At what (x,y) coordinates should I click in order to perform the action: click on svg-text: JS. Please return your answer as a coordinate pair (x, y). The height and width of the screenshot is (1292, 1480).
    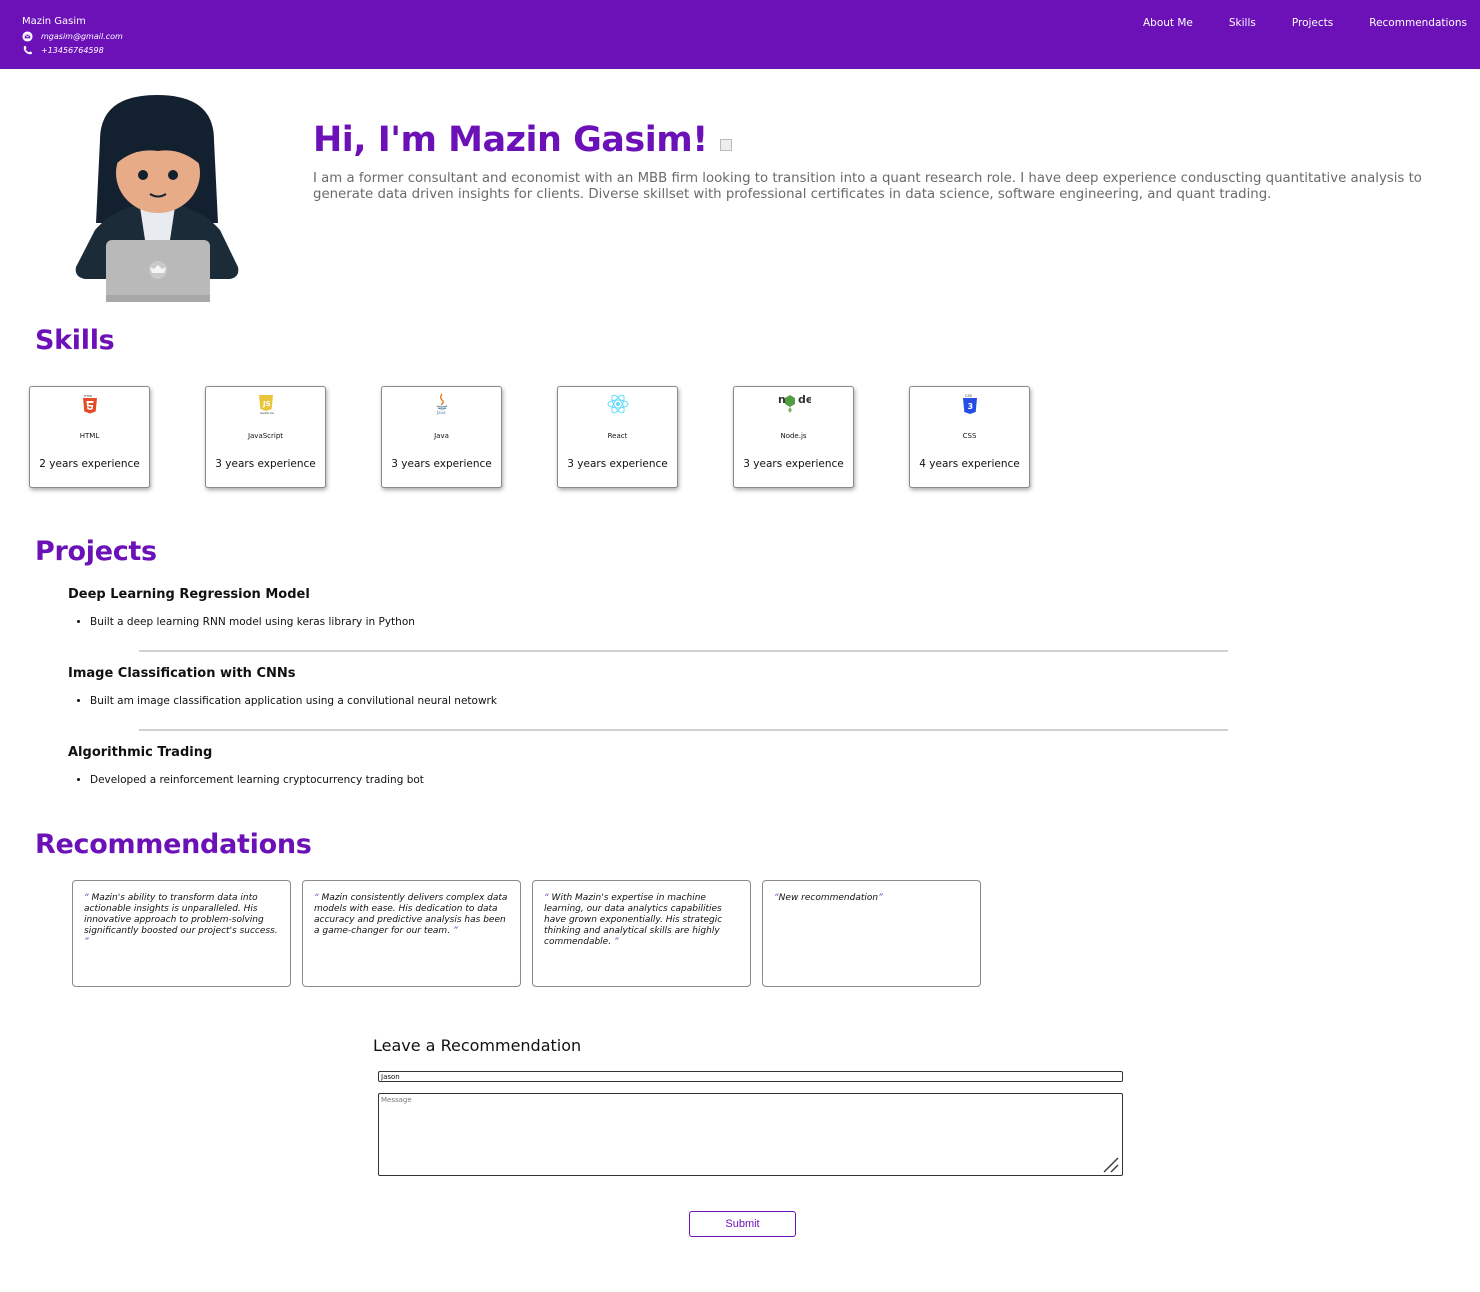
    Looking at the image, I should click on (266, 404).